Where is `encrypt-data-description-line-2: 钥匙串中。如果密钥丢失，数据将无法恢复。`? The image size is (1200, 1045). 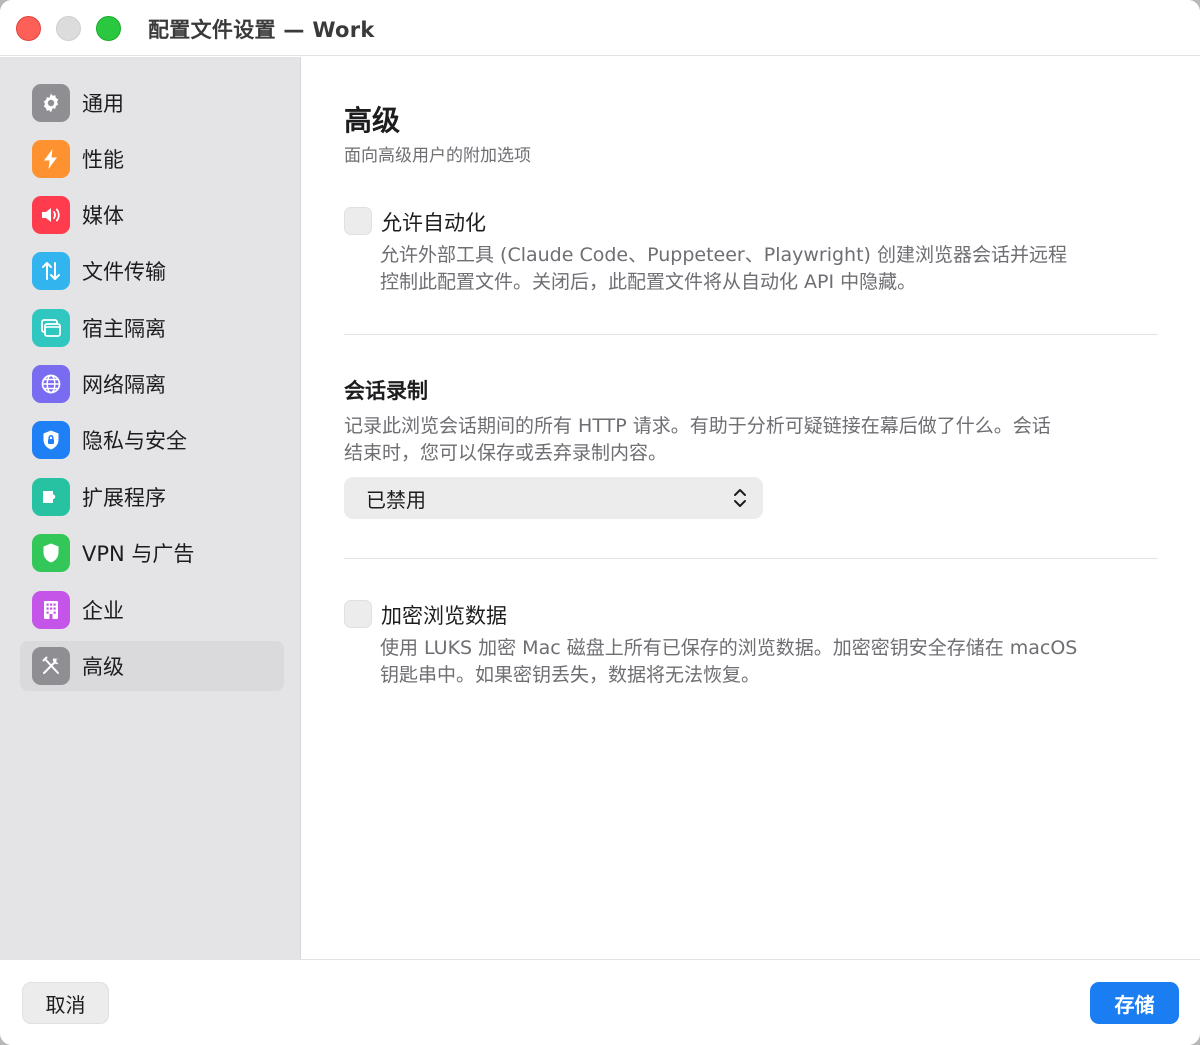 encrypt-data-description-line-2: 钥匙串中。如果密钥丢失，数据将无法恢复。 is located at coordinates (570, 675).